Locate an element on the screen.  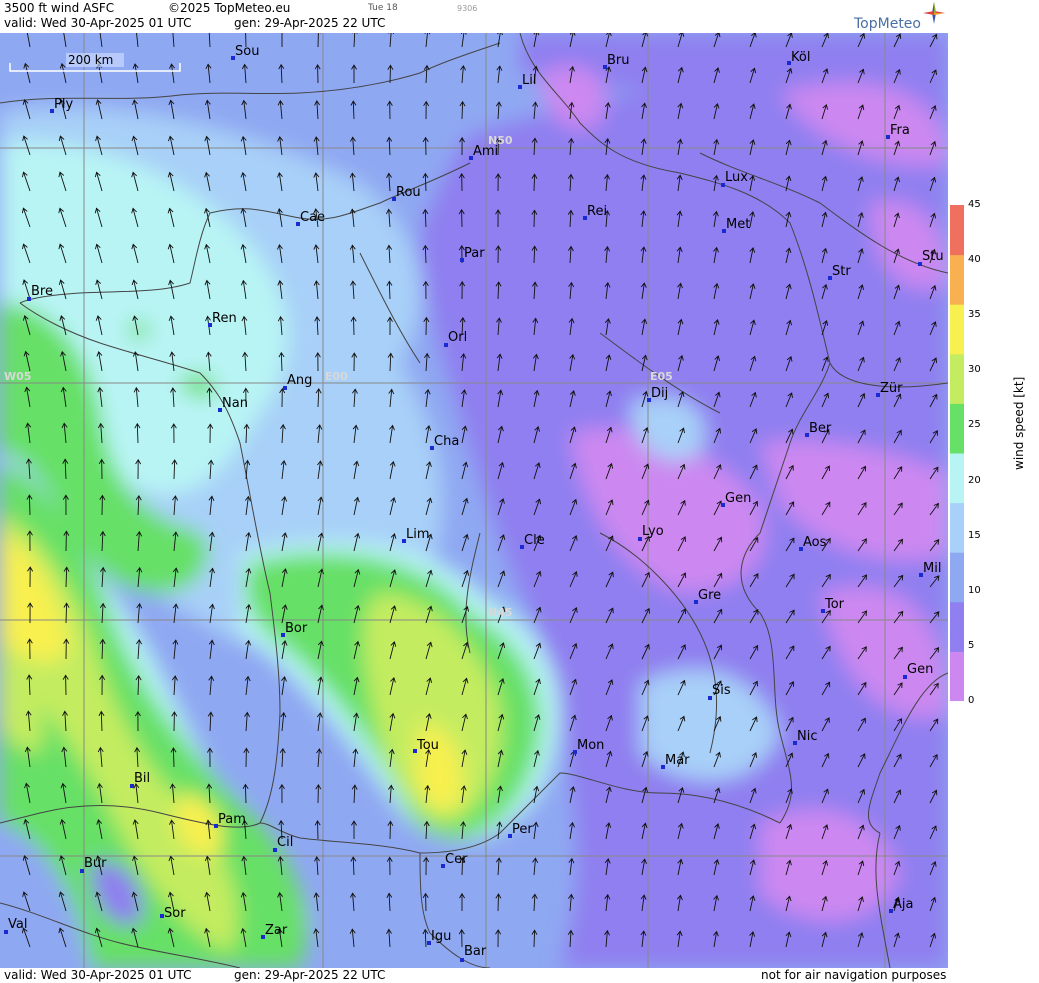
compass-rose-icon is located at coordinates (934, 13).